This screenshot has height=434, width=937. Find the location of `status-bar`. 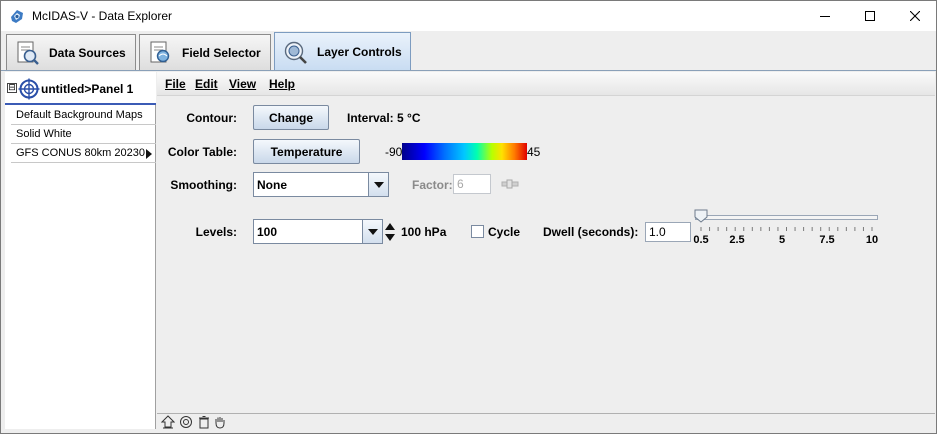

status-bar is located at coordinates (546, 421).